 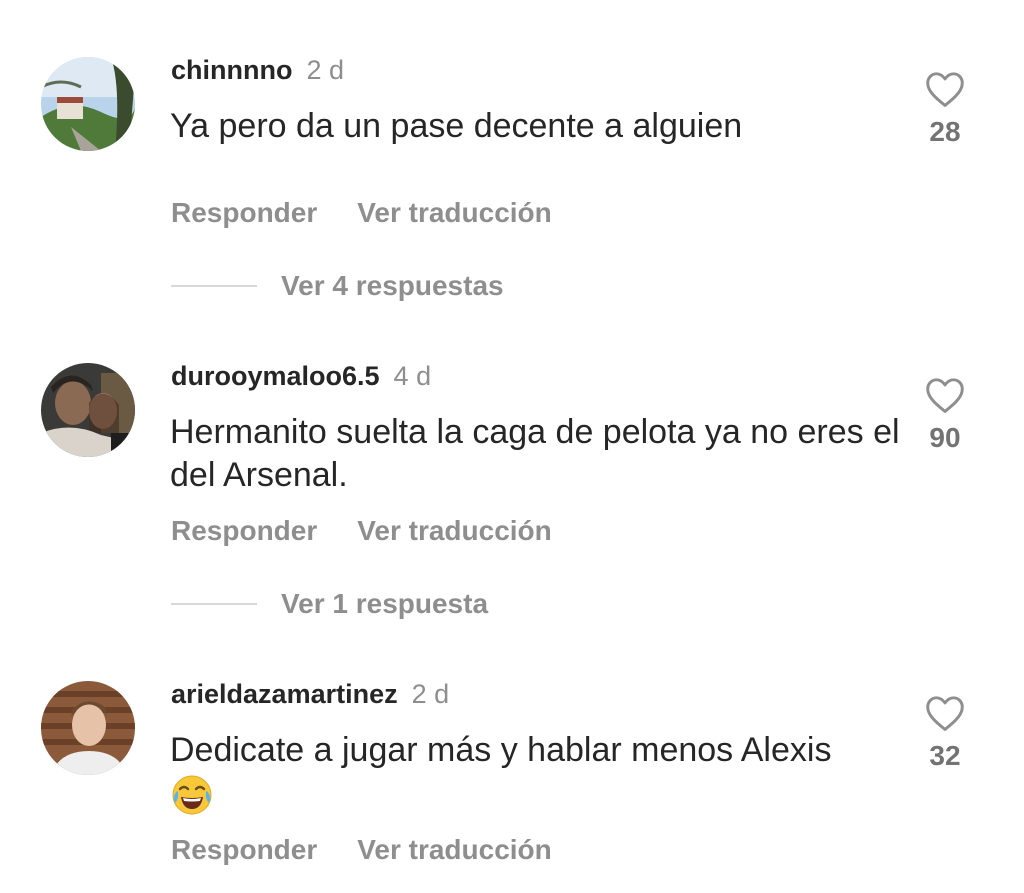 I want to click on face-with-tears-of-joy-icon, so click(x=192, y=795).